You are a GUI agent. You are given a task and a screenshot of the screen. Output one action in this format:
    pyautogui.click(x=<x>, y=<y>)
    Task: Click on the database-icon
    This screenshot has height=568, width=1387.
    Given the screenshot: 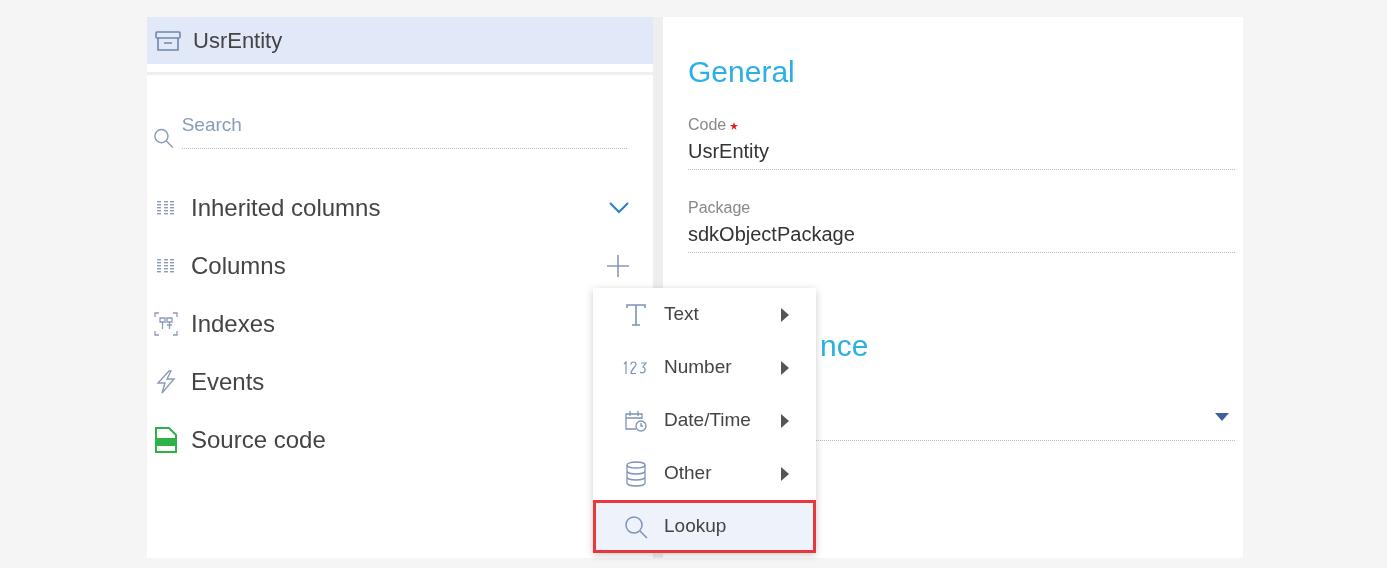 What is the action you would take?
    pyautogui.click(x=636, y=473)
    